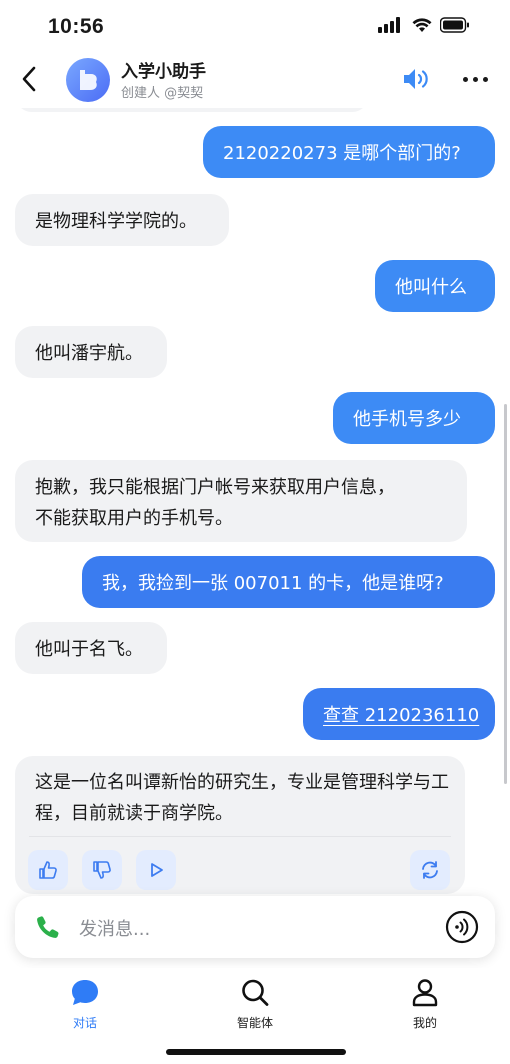 This screenshot has width=510, height=1064. I want to click on play-icon, so click(157, 870).